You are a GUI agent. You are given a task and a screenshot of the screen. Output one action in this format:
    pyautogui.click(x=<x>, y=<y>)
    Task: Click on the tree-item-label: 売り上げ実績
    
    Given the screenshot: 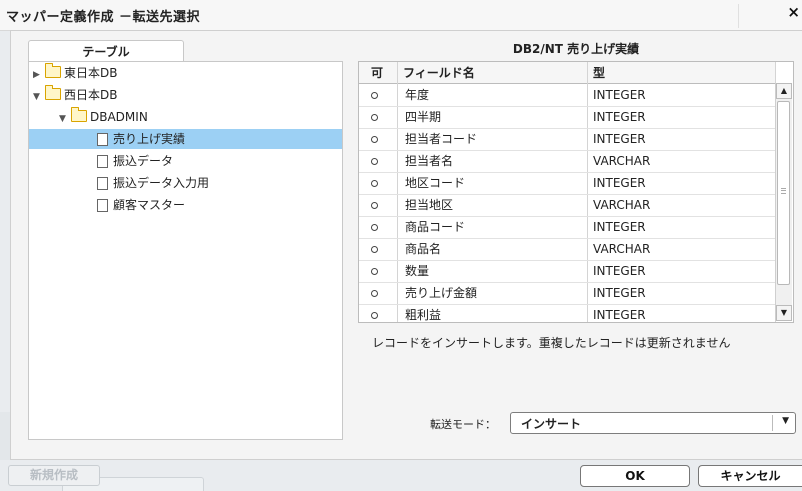 What is the action you would take?
    pyautogui.click(x=149, y=139)
    